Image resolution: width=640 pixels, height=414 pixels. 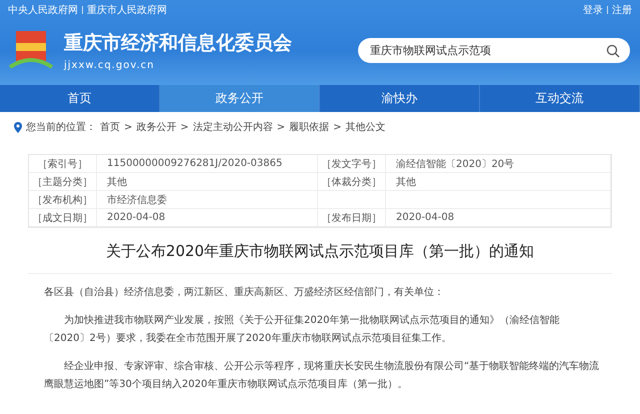 What do you see at coordinates (322, 376) in the screenshot?
I see `article-paragraph: 经企业申报、专家评审、综合审核、公开公示等程序，现将重庆长安民生物流股份有限公司“基于物联智能终端的汽车物流鹰眼慧运地图”等30个项目纳入2020年重庆市物联网试点示范项目库（第一批）。` at bounding box center [322, 376].